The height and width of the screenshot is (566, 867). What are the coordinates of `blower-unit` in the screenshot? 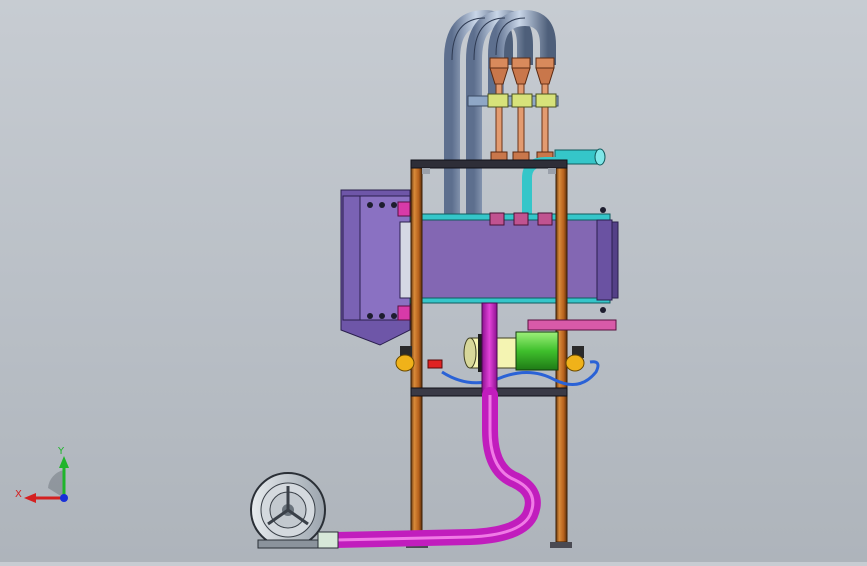 It's located at (294, 510).